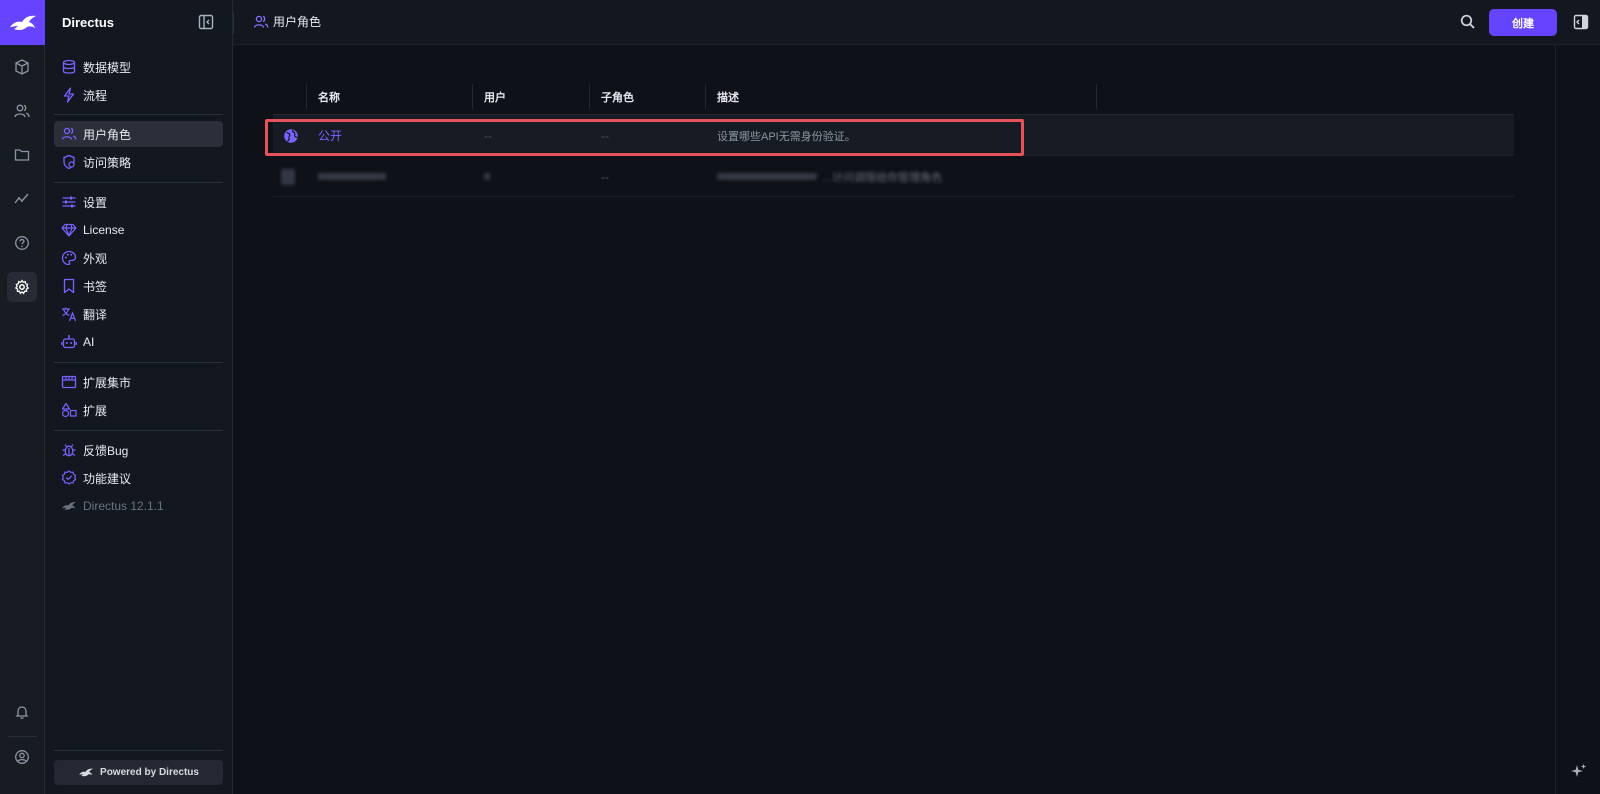 This screenshot has height=794, width=1600. Describe the element at coordinates (487, 176) in the screenshot. I see `role-users-redacted` at that location.